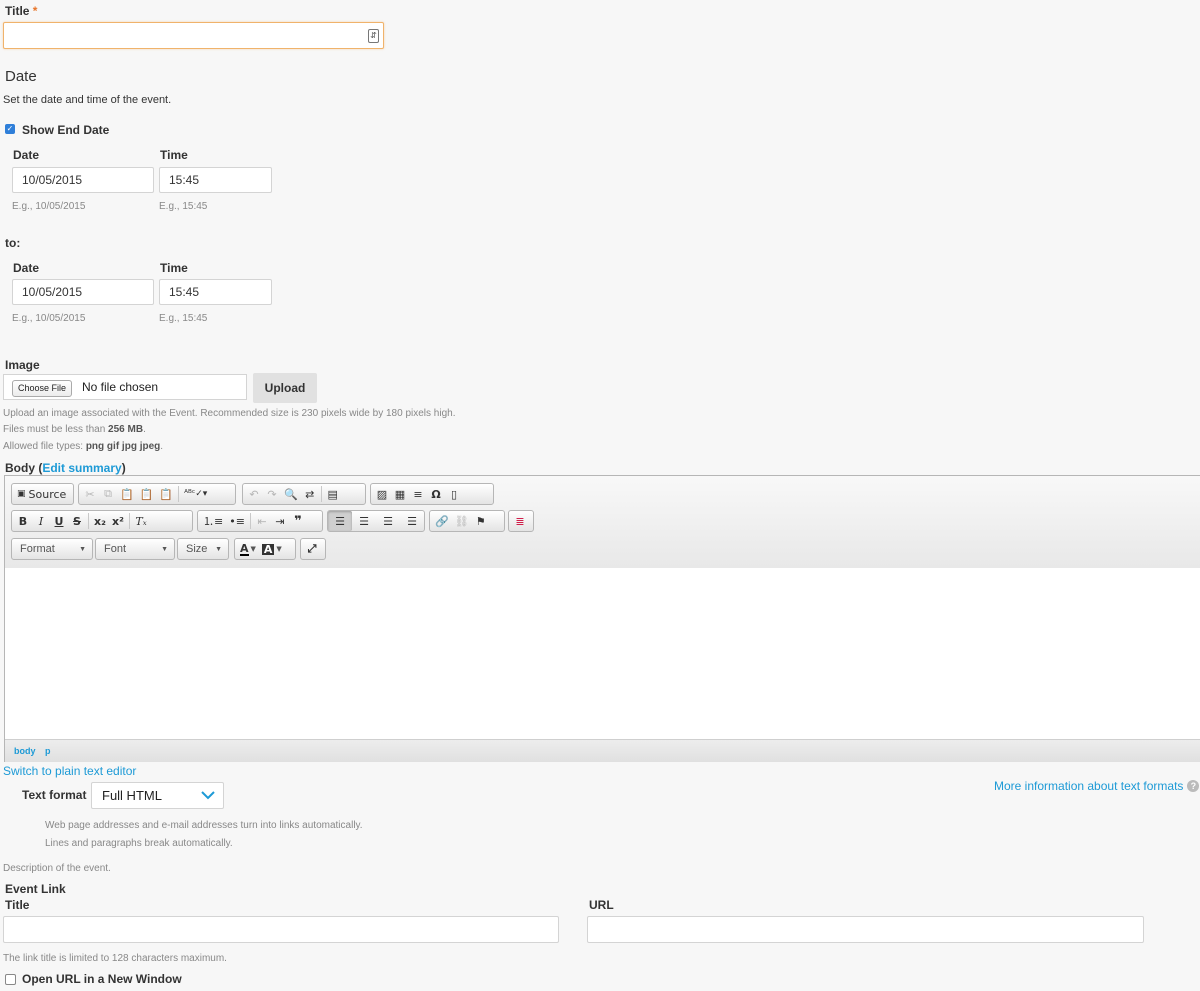  What do you see at coordinates (340, 521) in the screenshot?
I see `align-left-icon: ☰` at bounding box center [340, 521].